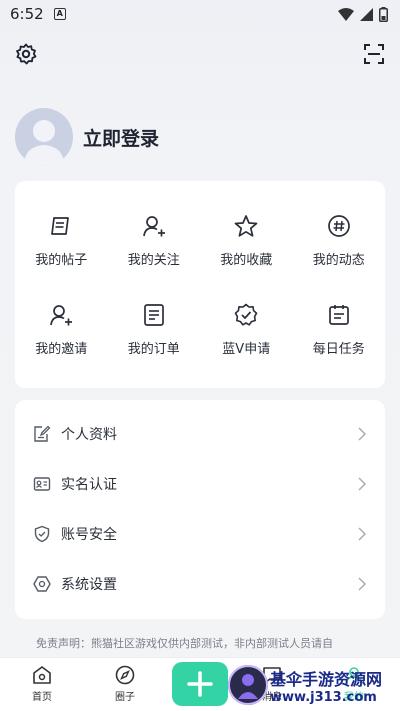 The width and height of the screenshot is (400, 711). Describe the element at coordinates (42, 675) in the screenshot. I see `home-icon` at that location.